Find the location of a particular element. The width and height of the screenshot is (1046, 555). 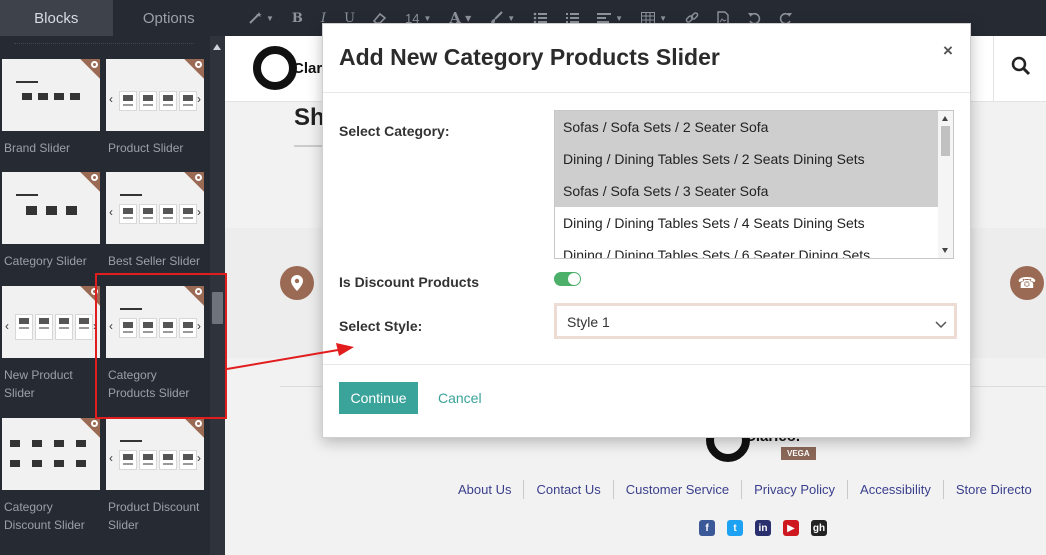

snippet-label: Brand Slider is located at coordinates (37, 148).